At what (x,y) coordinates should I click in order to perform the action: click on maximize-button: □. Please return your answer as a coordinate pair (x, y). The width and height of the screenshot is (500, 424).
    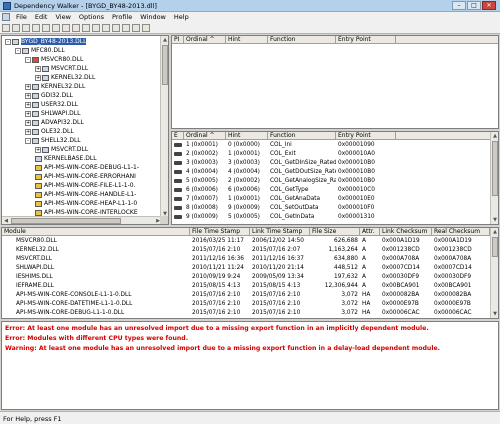
    Looking at the image, I should click on (474, 5).